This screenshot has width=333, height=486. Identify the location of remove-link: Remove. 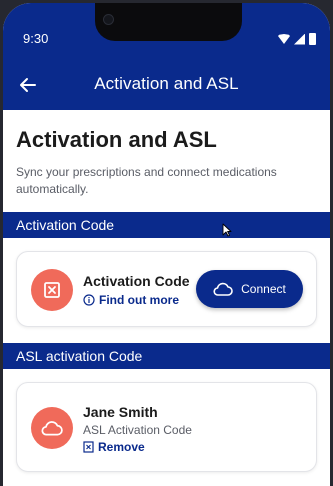
(114, 447).